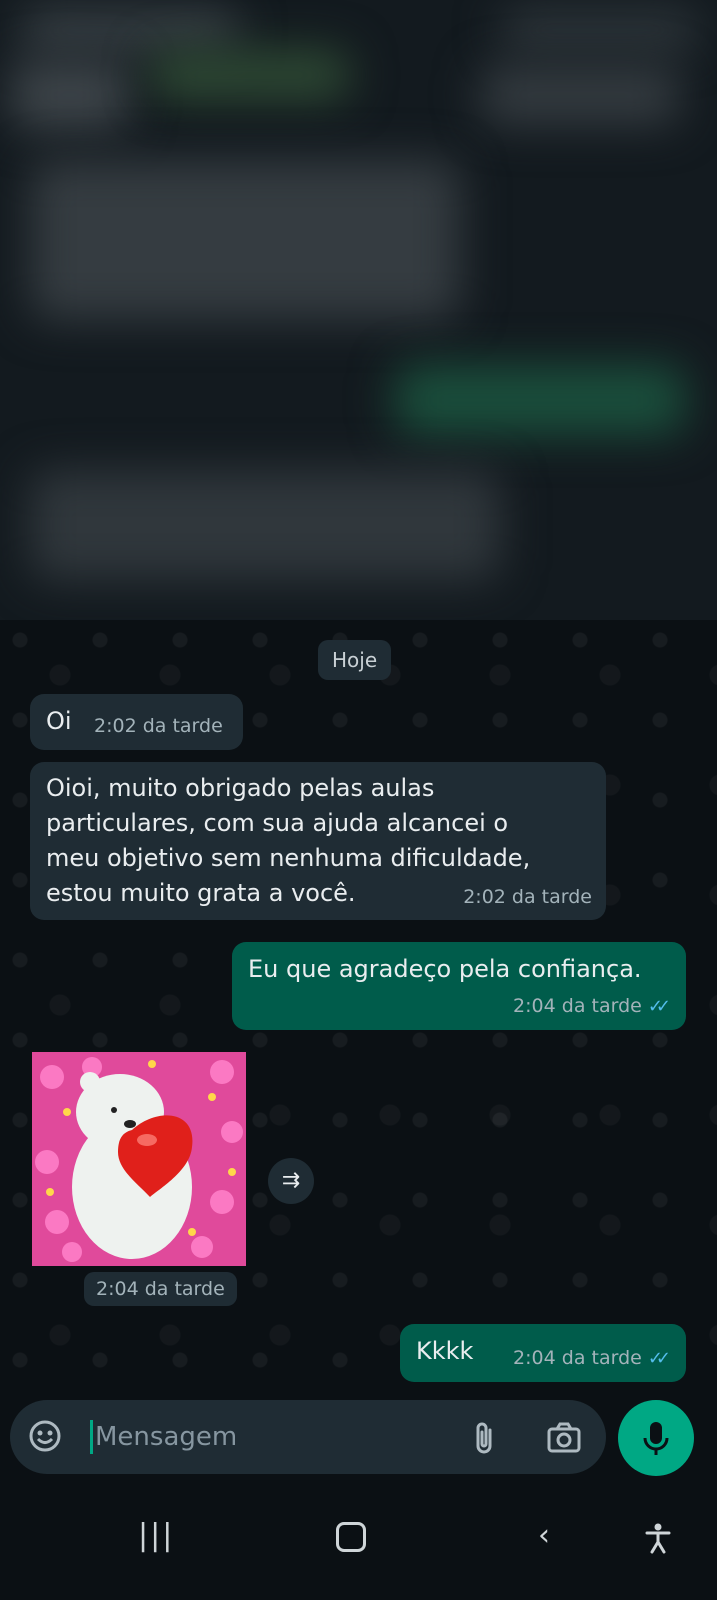  Describe the element at coordinates (308, 1437) in the screenshot. I see `message-input-bar: Mensagem` at that location.